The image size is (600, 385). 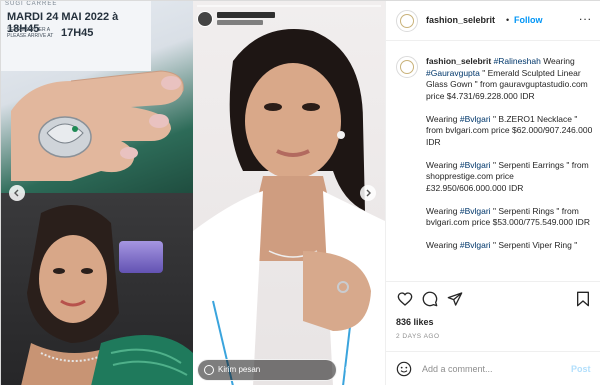 I want to click on chevron-left-icon, so click(x=16, y=193).